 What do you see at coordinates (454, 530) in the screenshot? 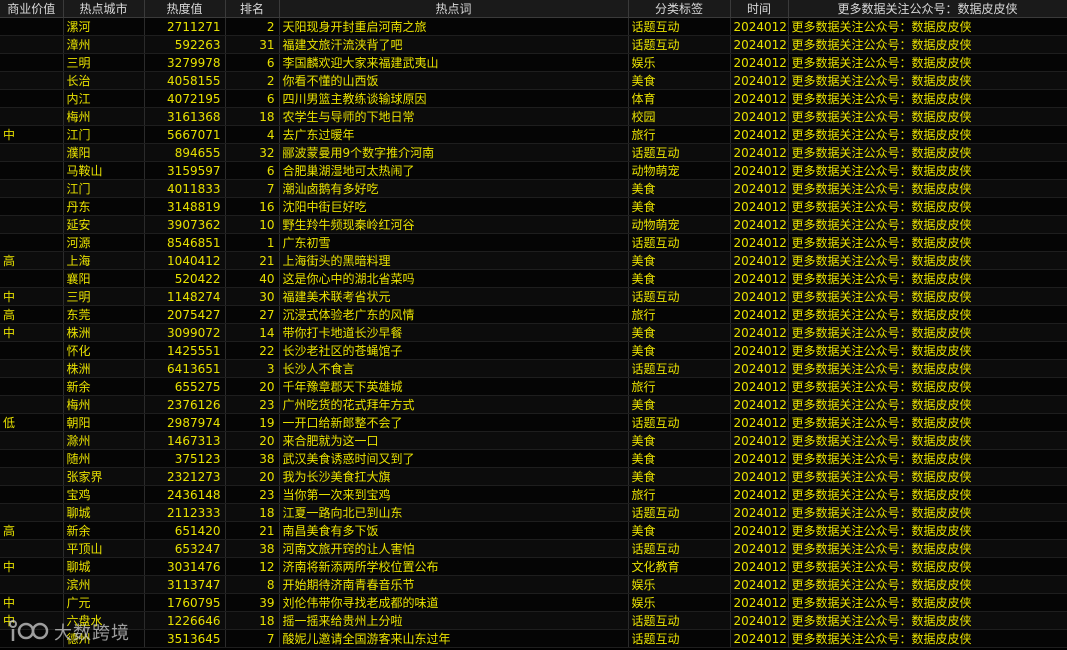
I see `cell-topic: 南昌美食有多下饭` at bounding box center [454, 530].